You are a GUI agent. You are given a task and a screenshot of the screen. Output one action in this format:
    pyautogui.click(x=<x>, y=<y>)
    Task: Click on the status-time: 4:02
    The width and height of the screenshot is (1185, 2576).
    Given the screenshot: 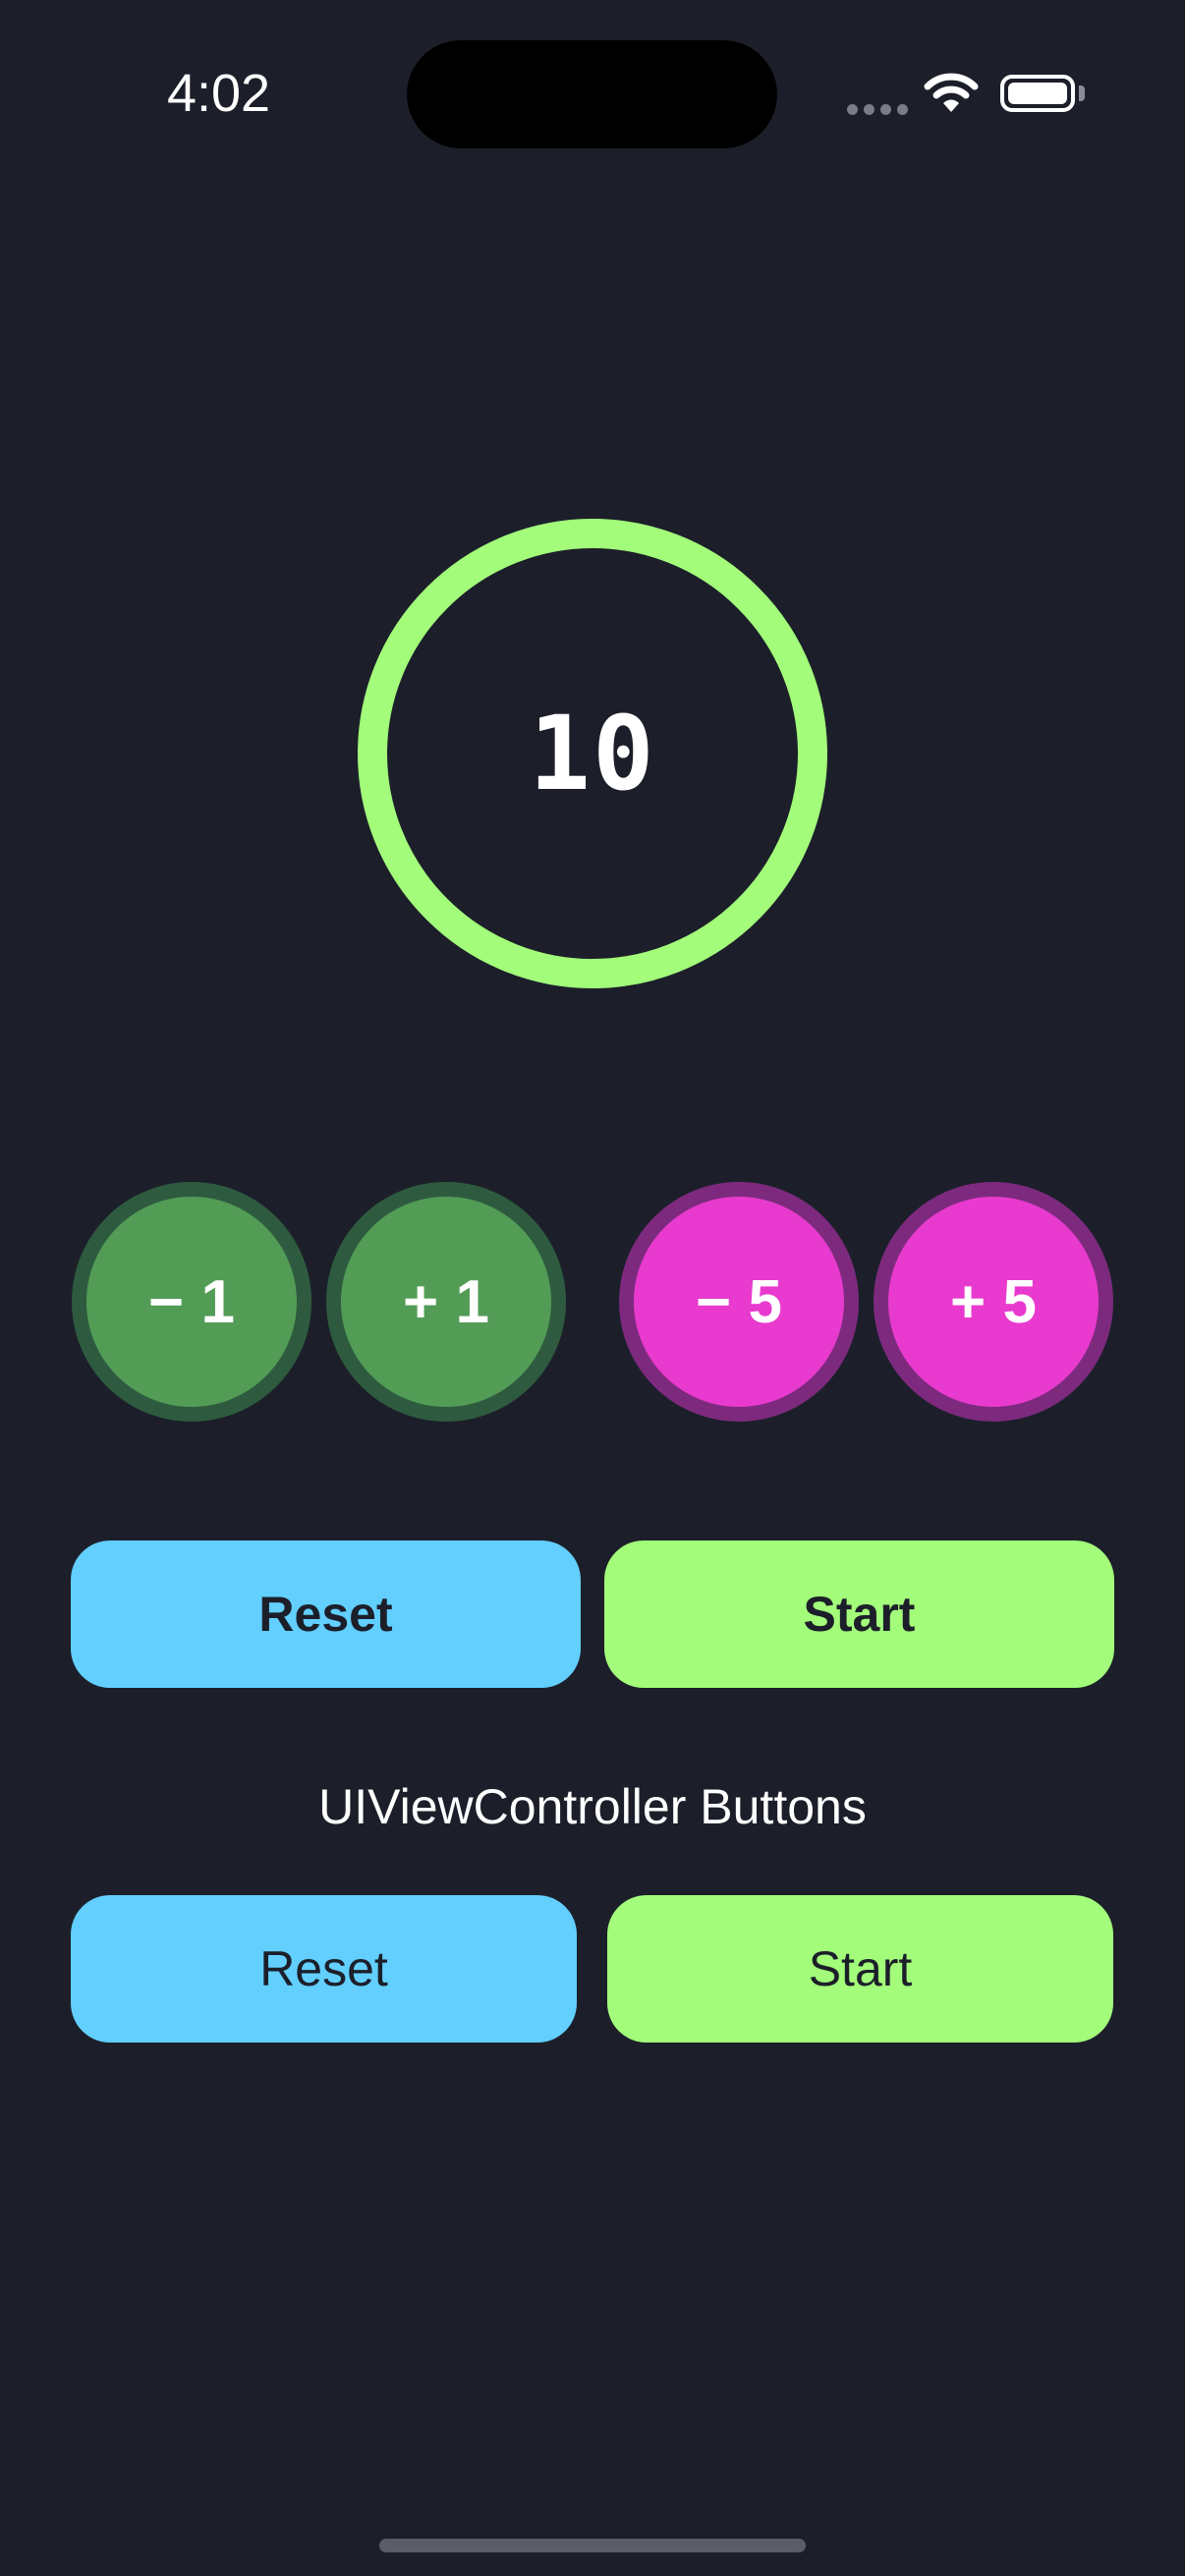 What is the action you would take?
    pyautogui.click(x=219, y=93)
    